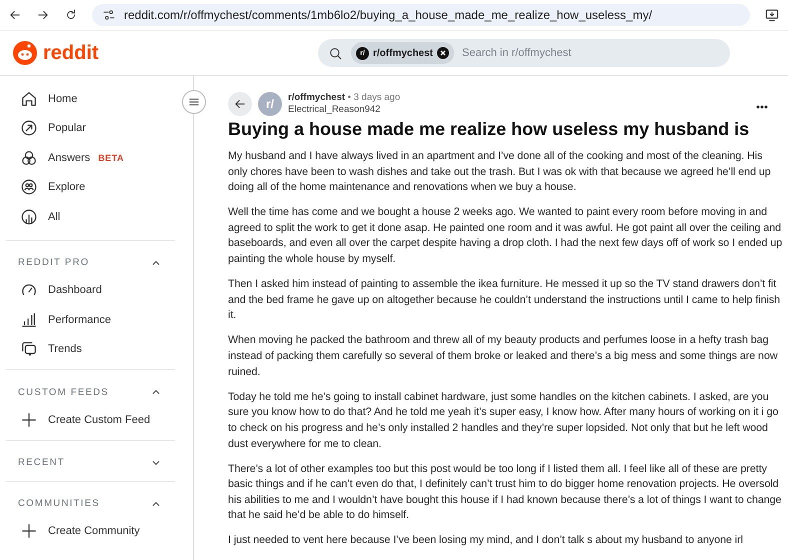 This screenshot has width=788, height=560. I want to click on post-title: Buying a house made me realize how useless my husband is, so click(489, 129).